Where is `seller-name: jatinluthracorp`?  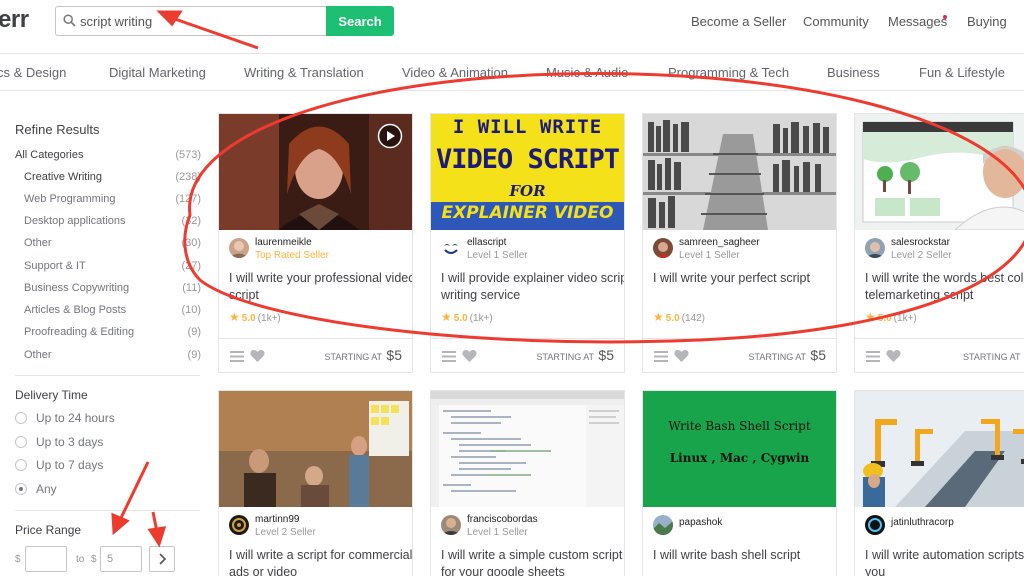
seller-name: jatinluthracorp is located at coordinates (922, 522).